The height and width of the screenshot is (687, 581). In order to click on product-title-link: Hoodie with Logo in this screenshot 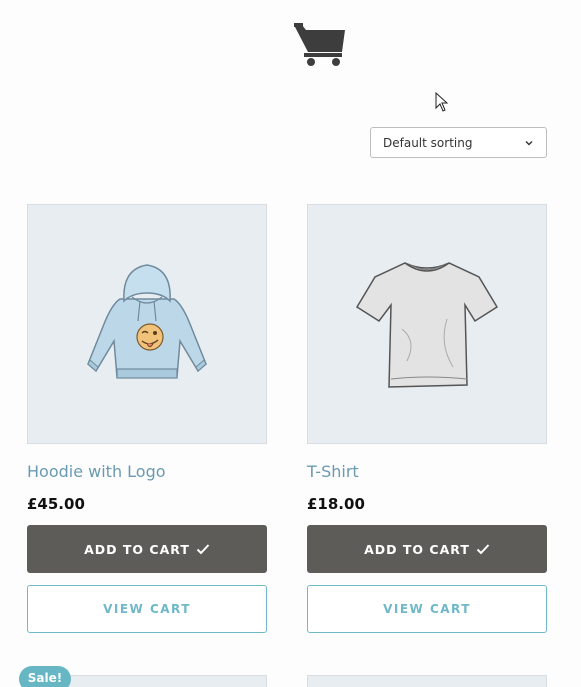, I will do `click(147, 472)`.